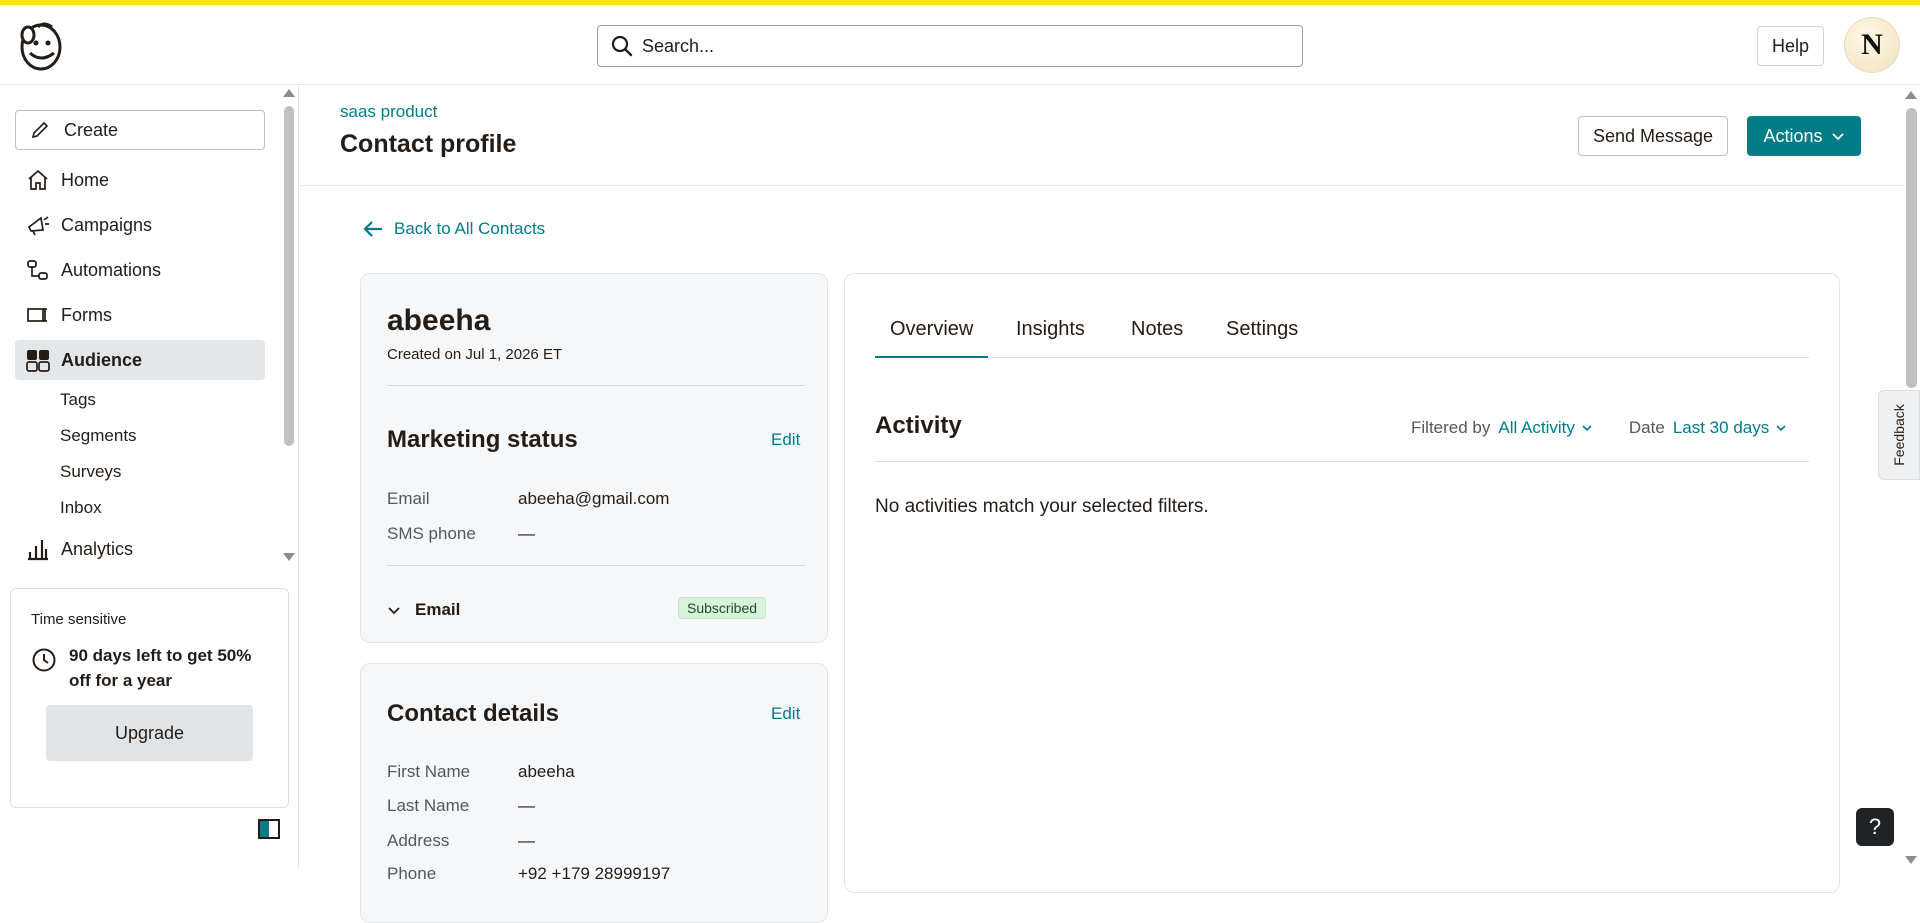  I want to click on email-channel-toggle: Email, so click(423, 610).